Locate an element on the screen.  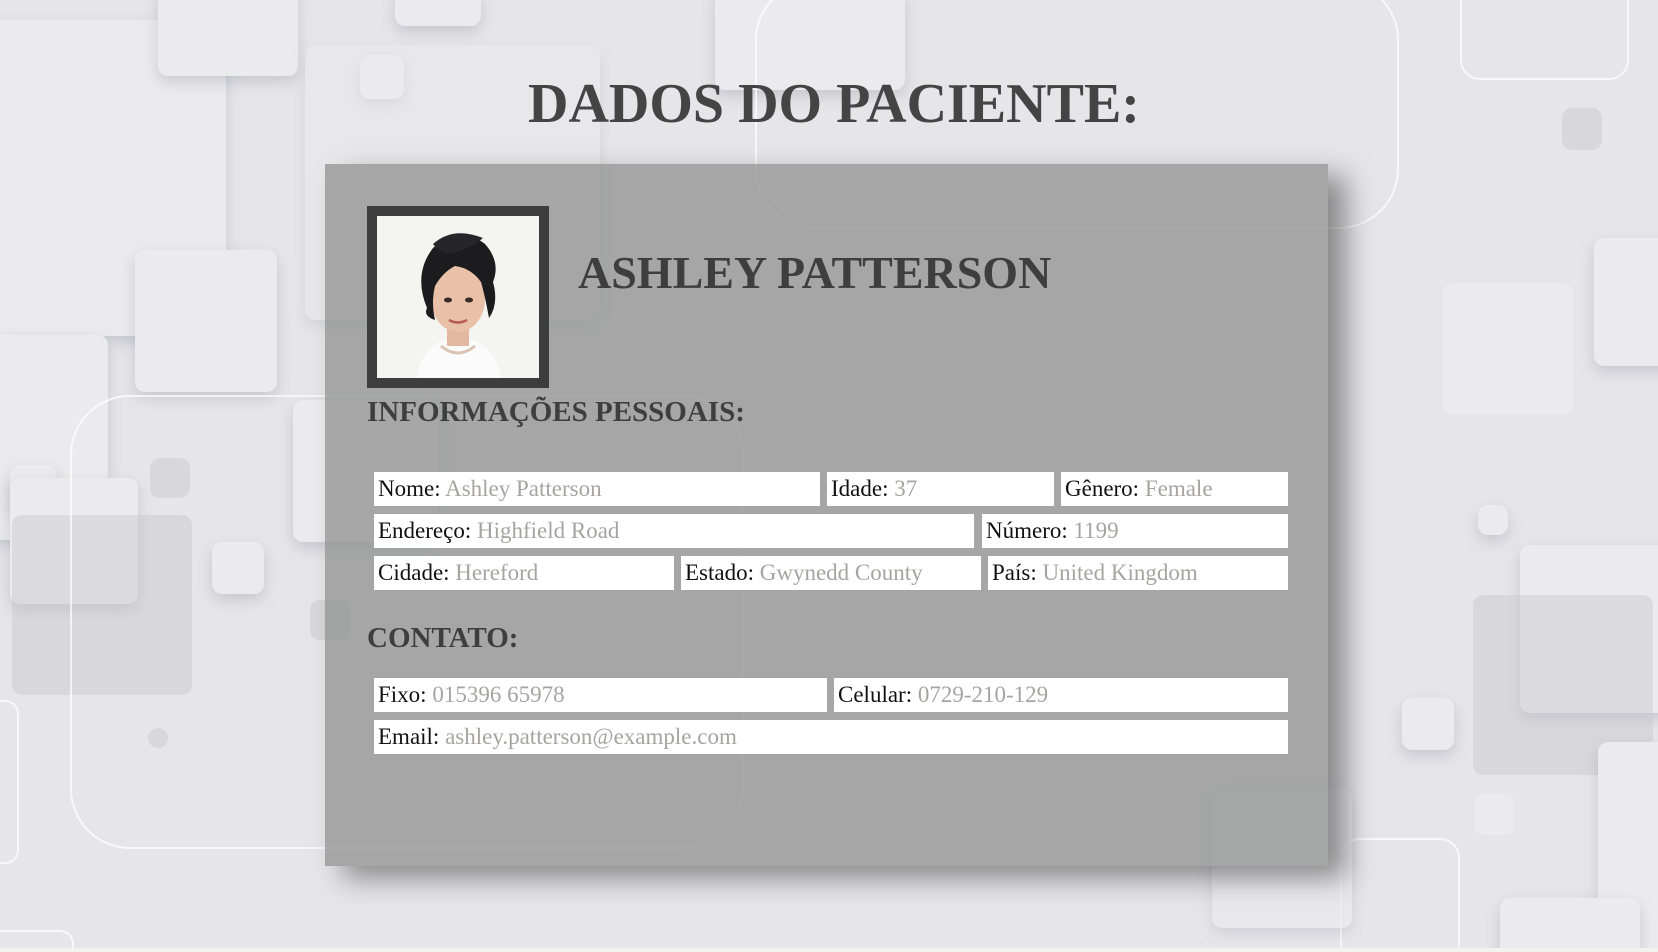
field-idade: Idade: 37 is located at coordinates (940, 489).